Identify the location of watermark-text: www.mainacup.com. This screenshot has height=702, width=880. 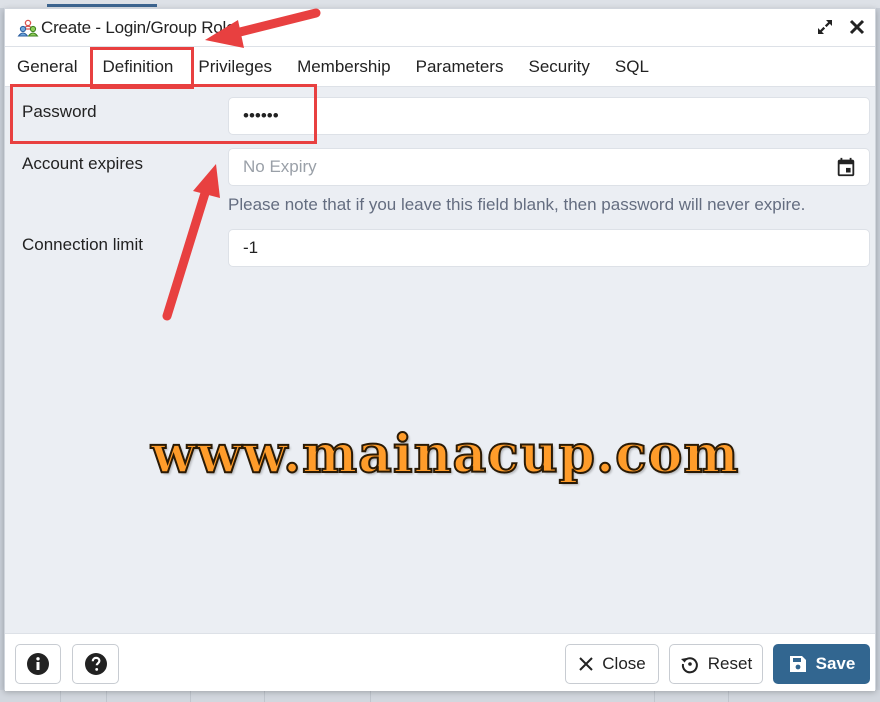
(445, 454).